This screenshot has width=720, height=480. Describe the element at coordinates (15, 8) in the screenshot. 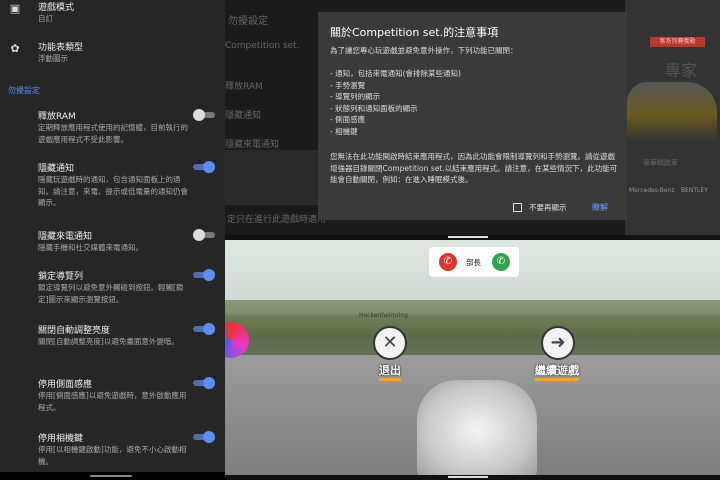

I see `gamepad-icon: ▣` at that location.